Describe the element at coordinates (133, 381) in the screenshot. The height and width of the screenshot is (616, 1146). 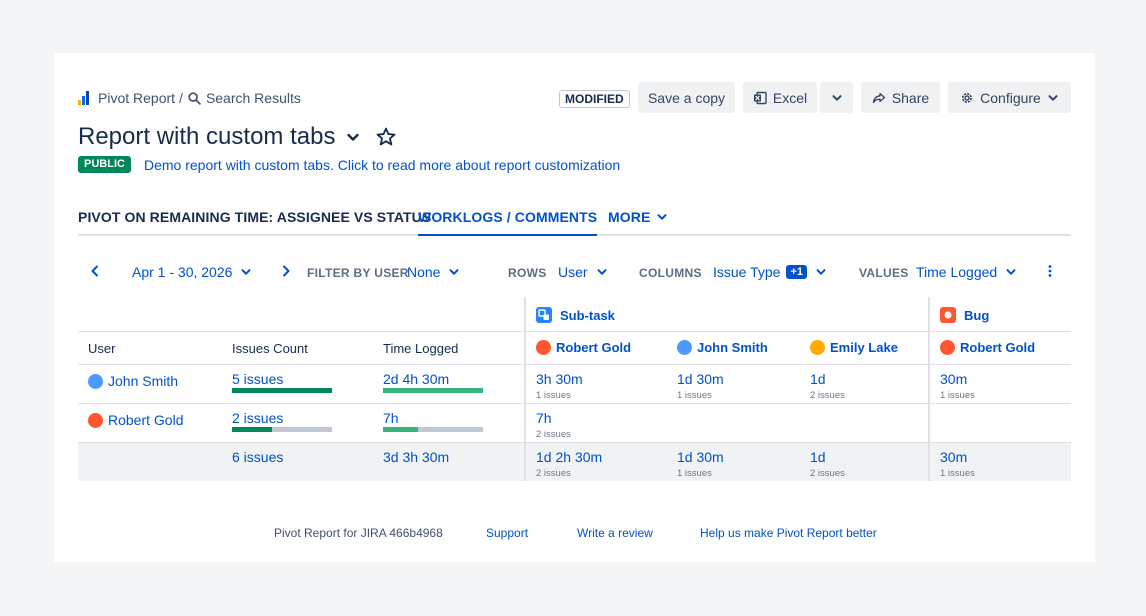
I see `row-user-john-smith: John Smith` at that location.